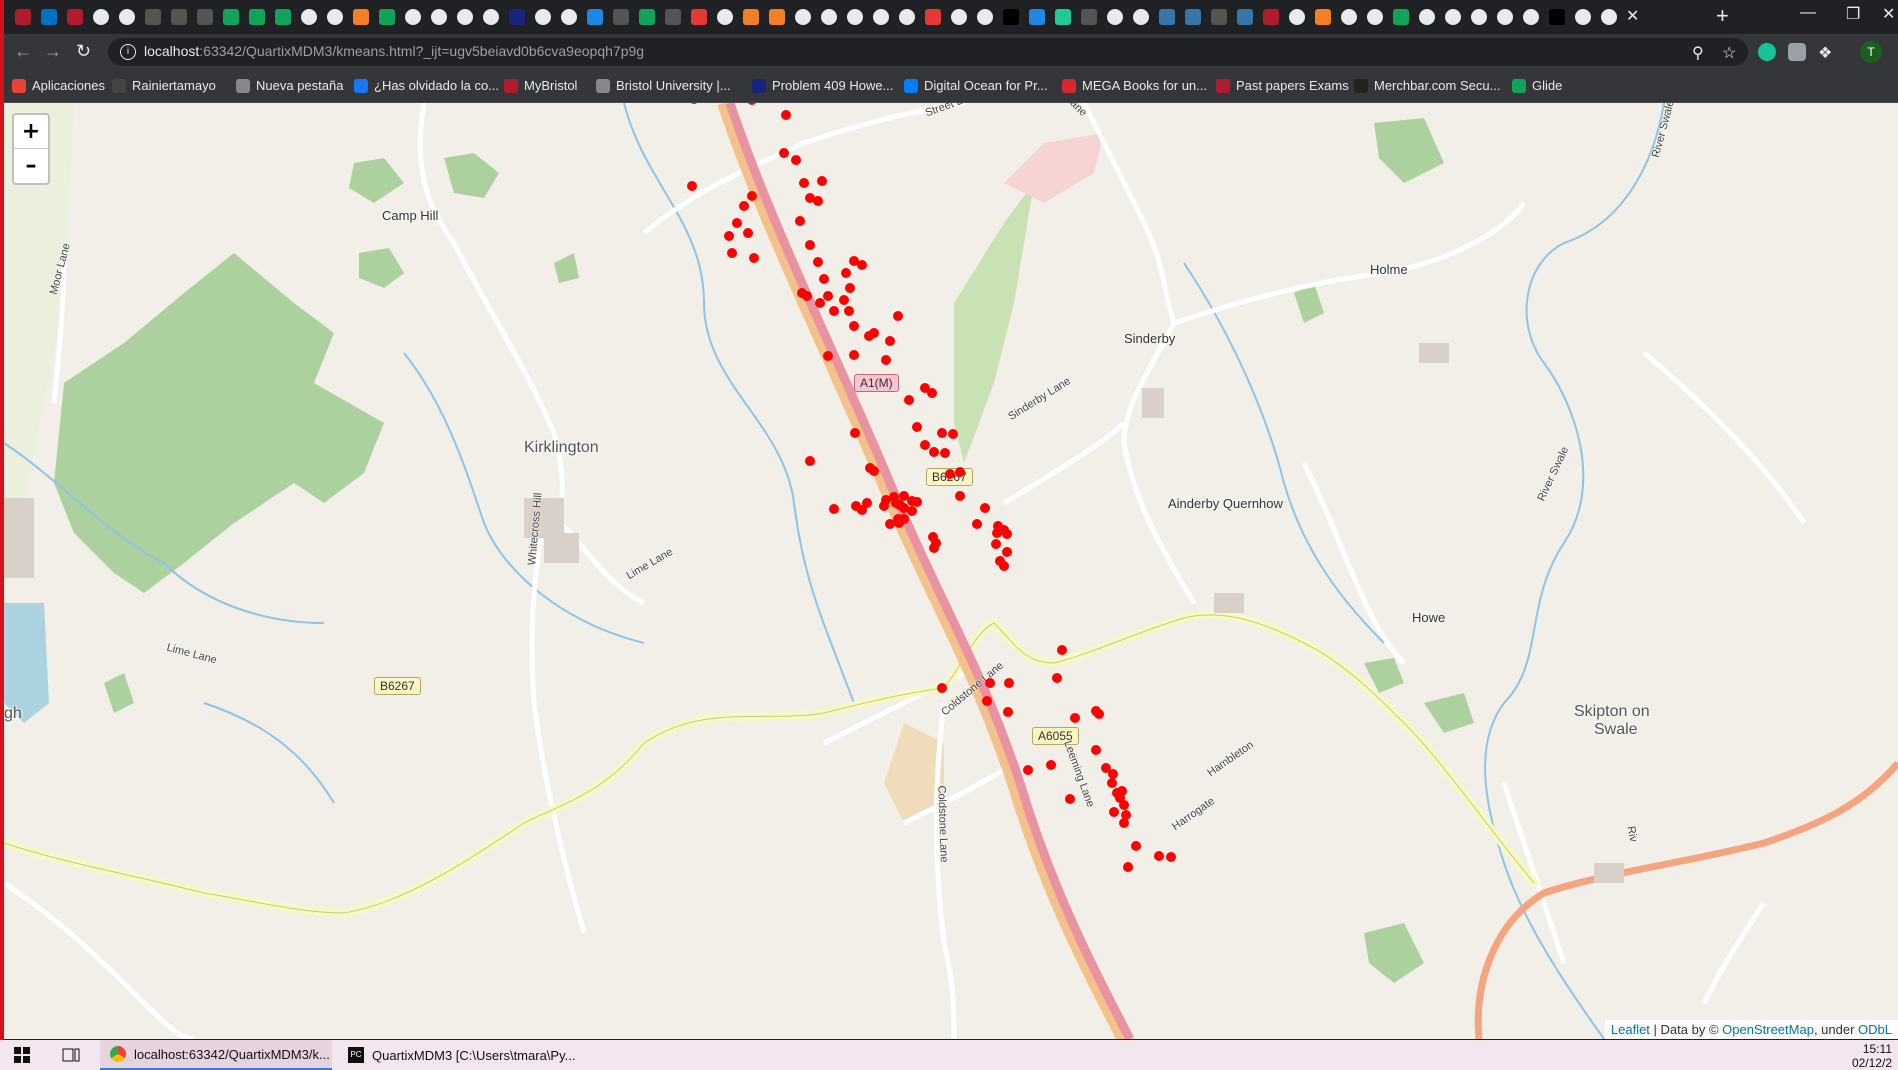 Image resolution: width=1898 pixels, height=1070 pixels. I want to click on bookmark-item: Past papers Exams, so click(1282, 85).